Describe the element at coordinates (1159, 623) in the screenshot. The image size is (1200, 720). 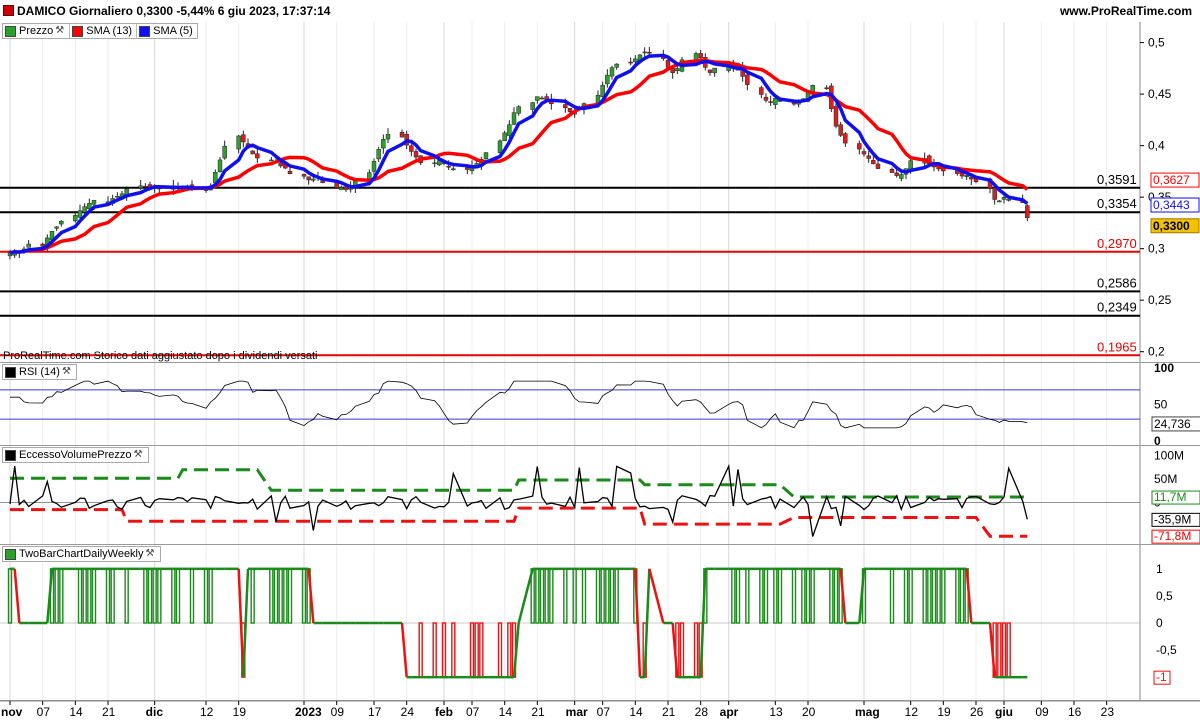
I see `tbc-tick-label: 0` at that location.